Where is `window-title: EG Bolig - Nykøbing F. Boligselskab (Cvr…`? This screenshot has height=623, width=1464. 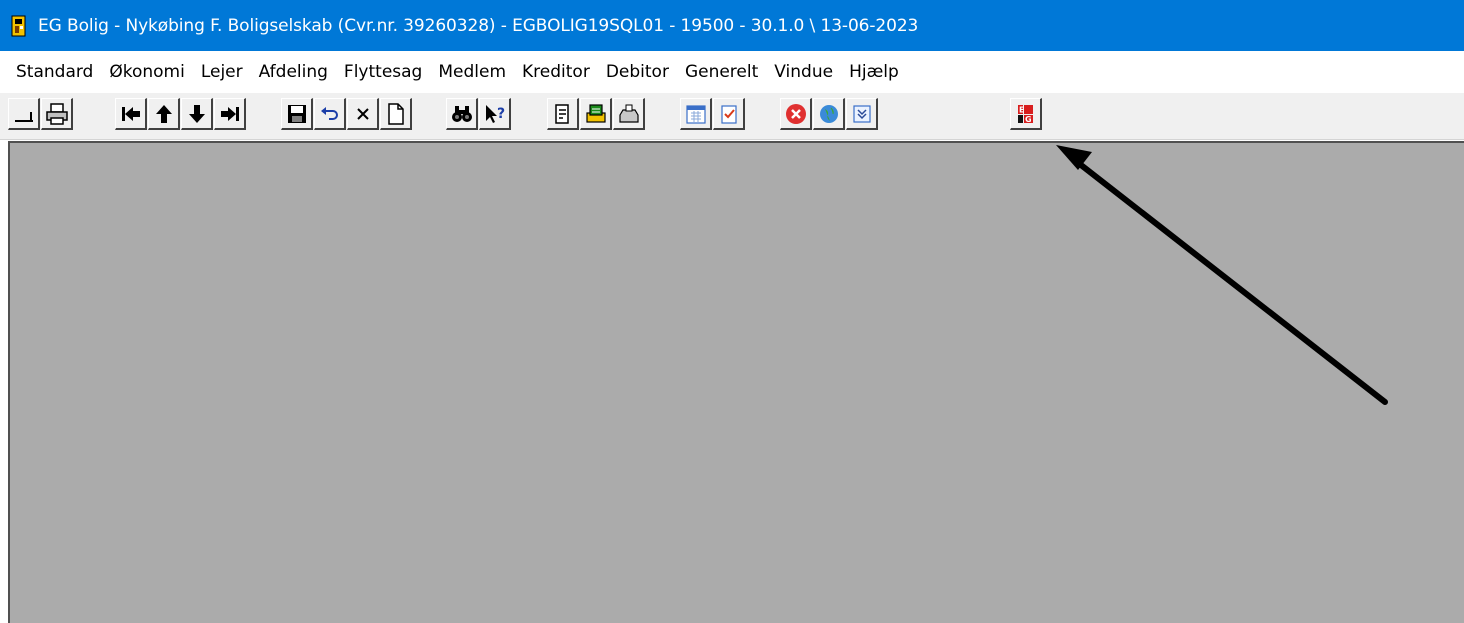
window-title: EG Bolig - Nykøbing F. Boligselskab (Cvr… is located at coordinates (478, 25).